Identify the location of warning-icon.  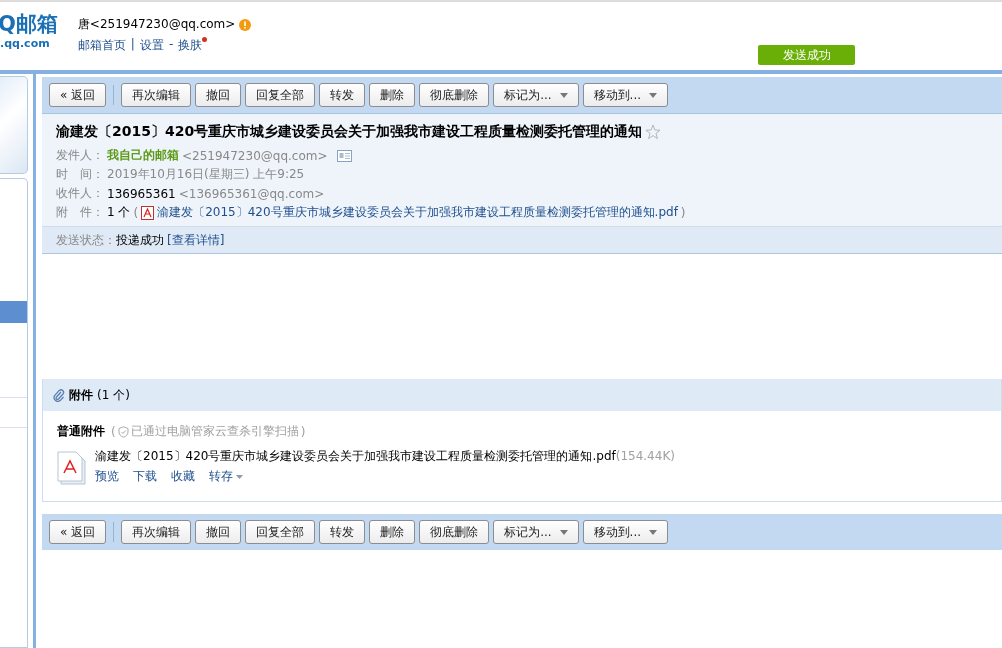
(245, 24).